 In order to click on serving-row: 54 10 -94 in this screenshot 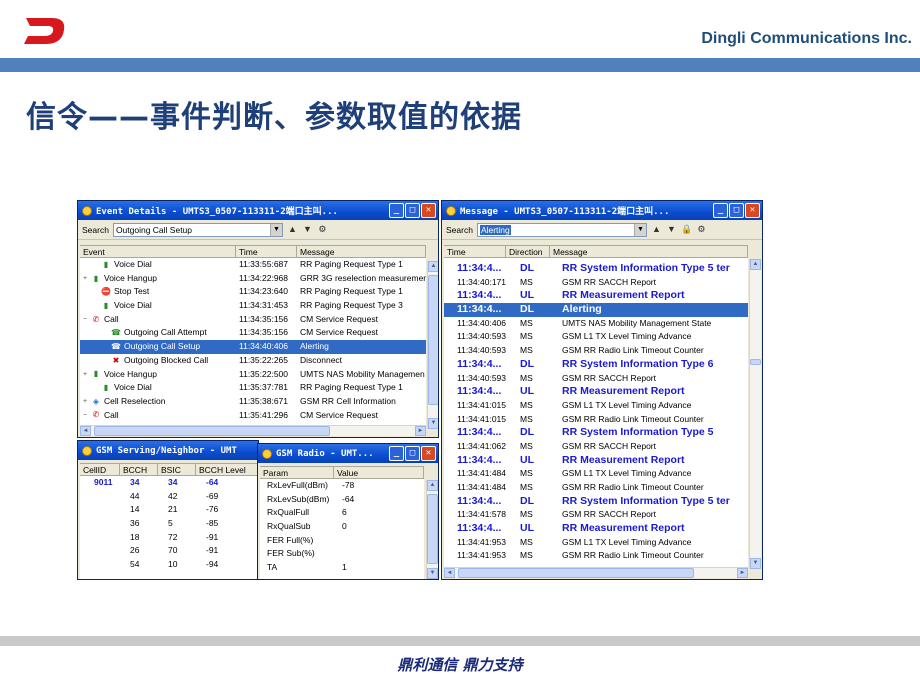, I will do `click(169, 565)`.